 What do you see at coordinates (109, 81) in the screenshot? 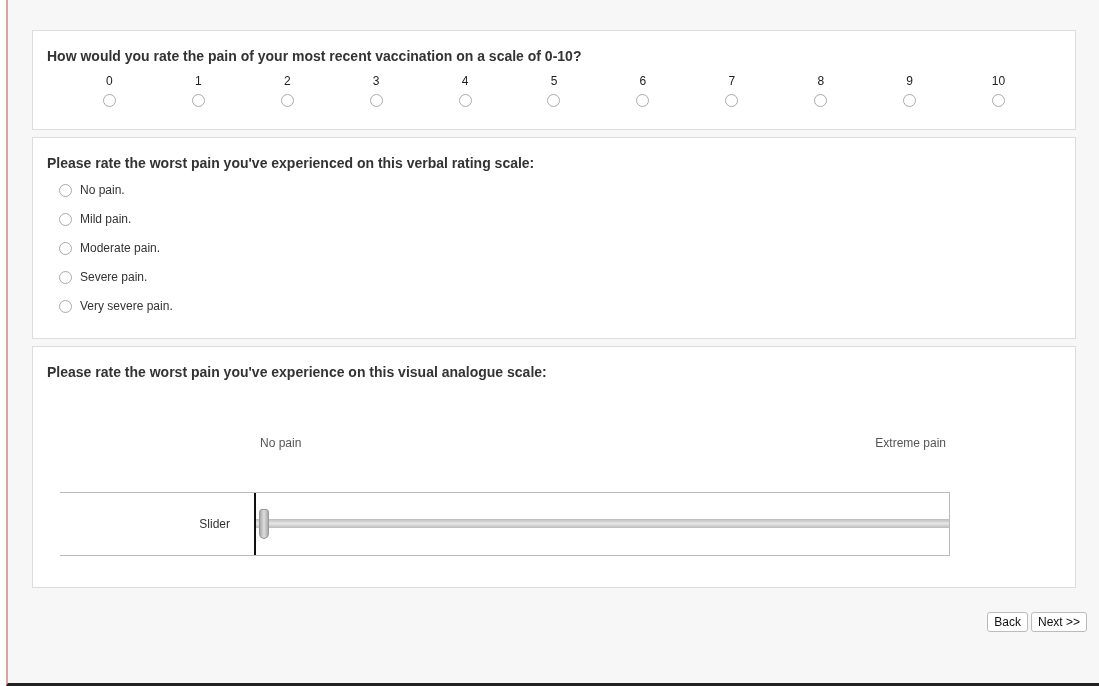
I see `scale-label: 0` at bounding box center [109, 81].